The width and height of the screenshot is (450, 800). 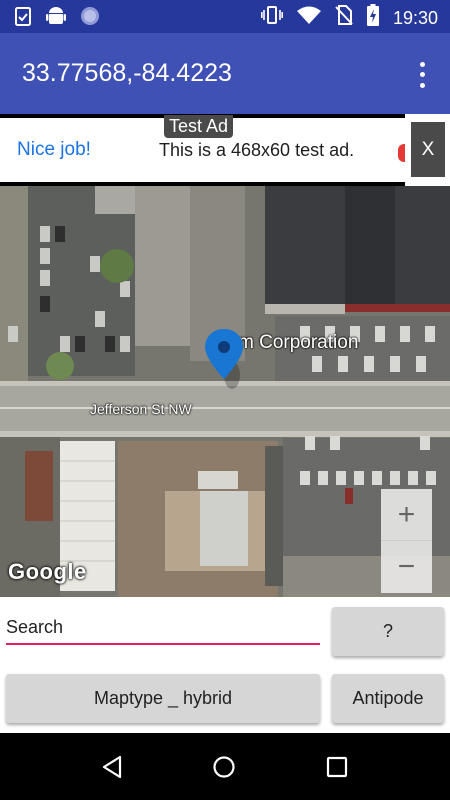 I want to click on maptype-button: Maptype _ hybrid, so click(x=163, y=698).